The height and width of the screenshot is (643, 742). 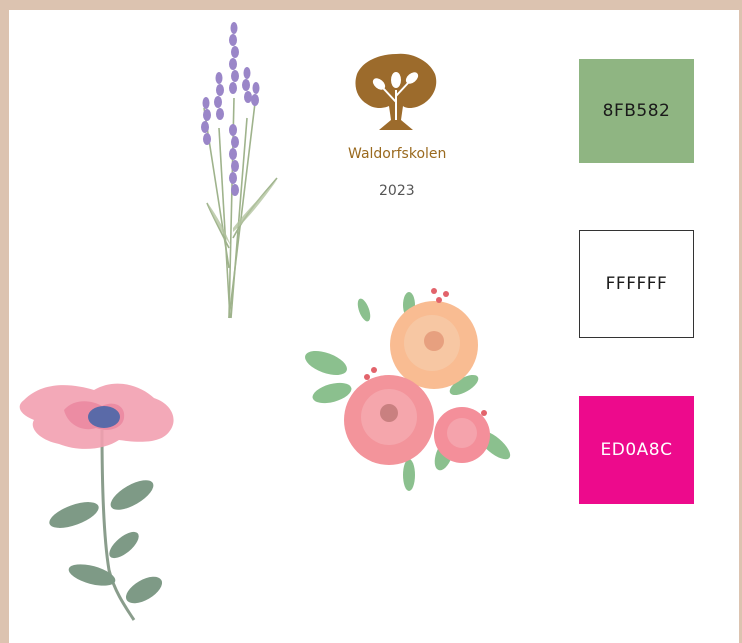 What do you see at coordinates (396, 91) in the screenshot?
I see `tree-logo-icon` at bounding box center [396, 91].